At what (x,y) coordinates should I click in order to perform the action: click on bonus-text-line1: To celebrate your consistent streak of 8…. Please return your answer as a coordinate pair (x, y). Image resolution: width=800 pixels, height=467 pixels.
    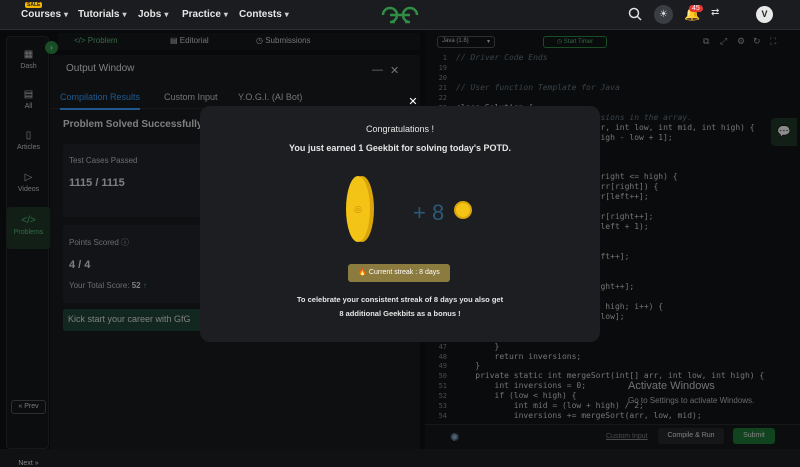
    Looking at the image, I should click on (400, 299).